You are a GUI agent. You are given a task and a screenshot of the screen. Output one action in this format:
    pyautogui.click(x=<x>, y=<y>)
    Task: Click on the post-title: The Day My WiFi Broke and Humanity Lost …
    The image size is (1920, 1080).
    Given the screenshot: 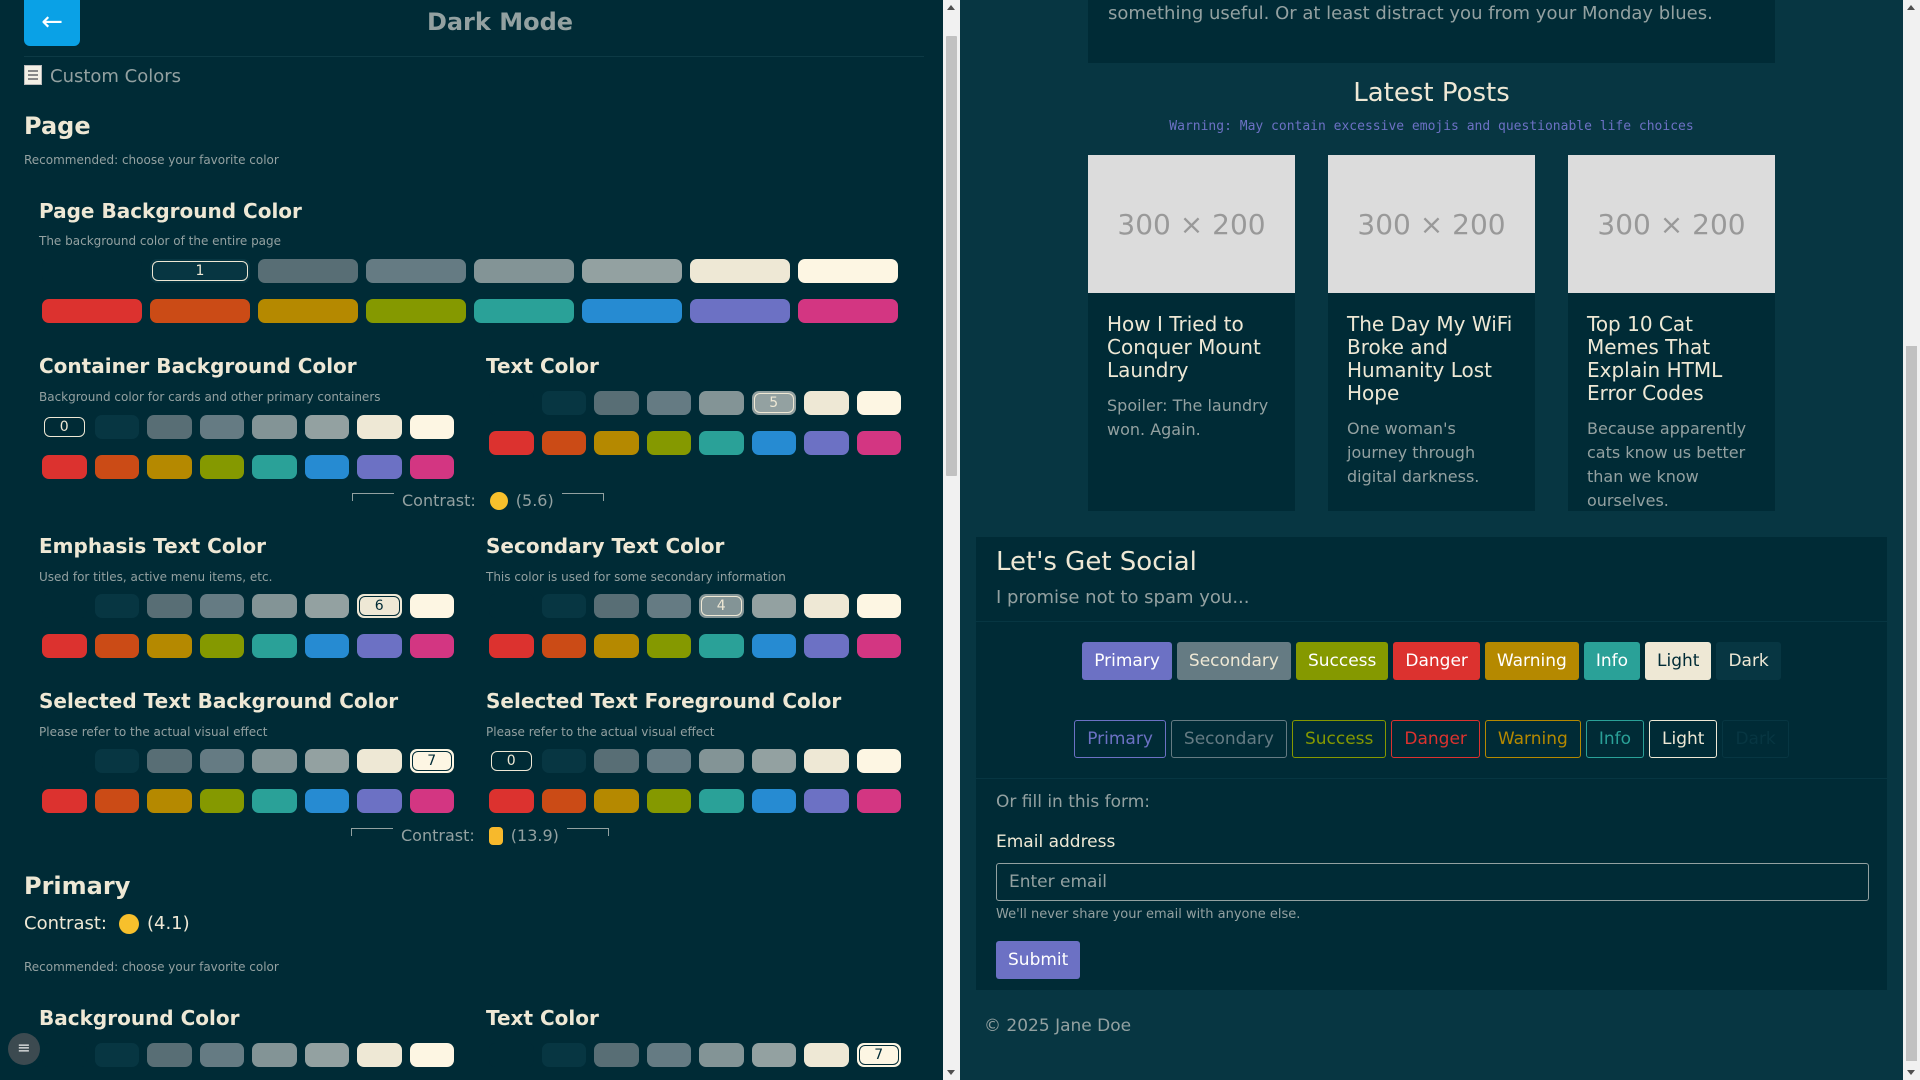 What is the action you would take?
    pyautogui.click(x=1431, y=359)
    